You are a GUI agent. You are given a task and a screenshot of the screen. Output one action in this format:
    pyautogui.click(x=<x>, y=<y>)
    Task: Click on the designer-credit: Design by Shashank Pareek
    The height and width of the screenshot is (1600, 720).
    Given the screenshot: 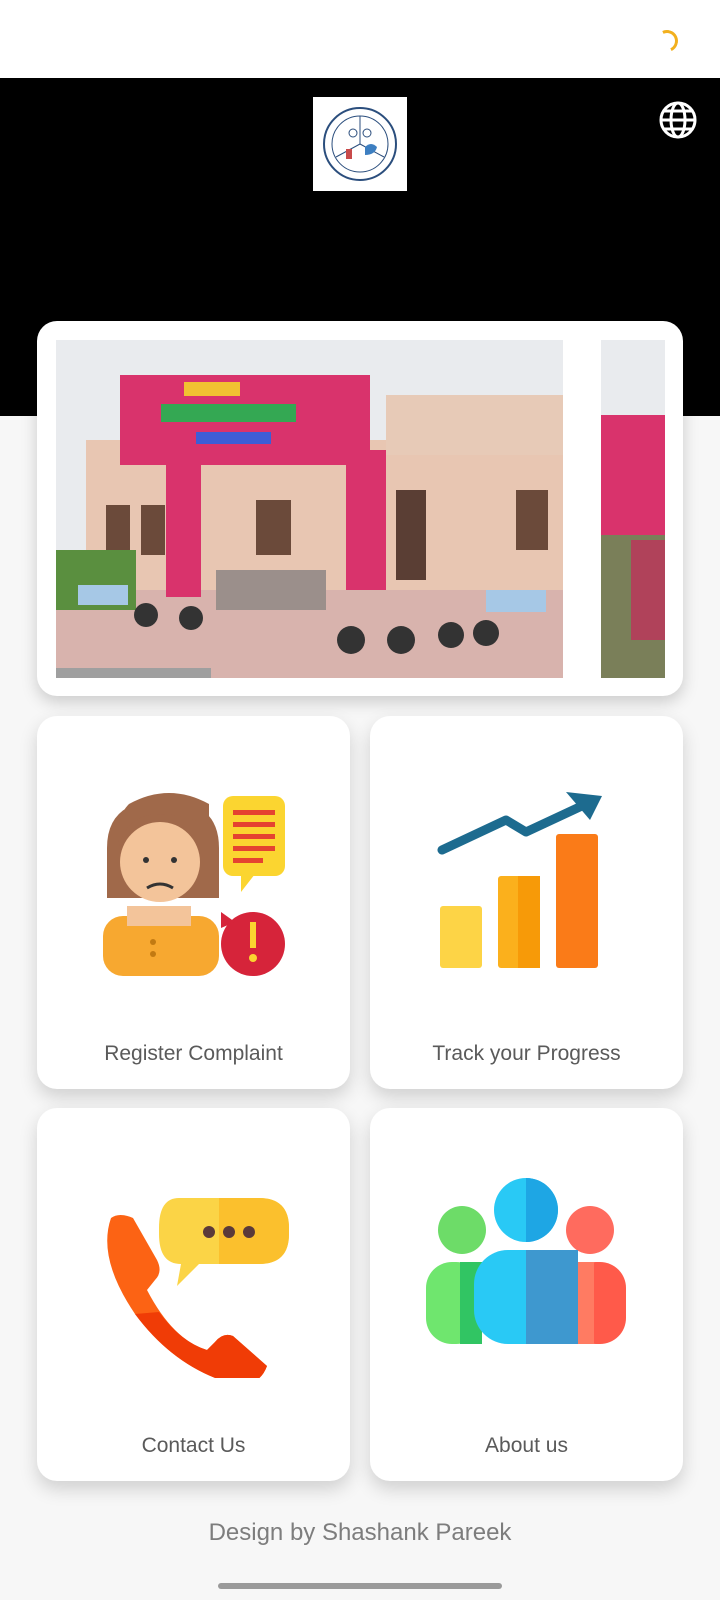 What is the action you would take?
    pyautogui.click(x=360, y=1532)
    